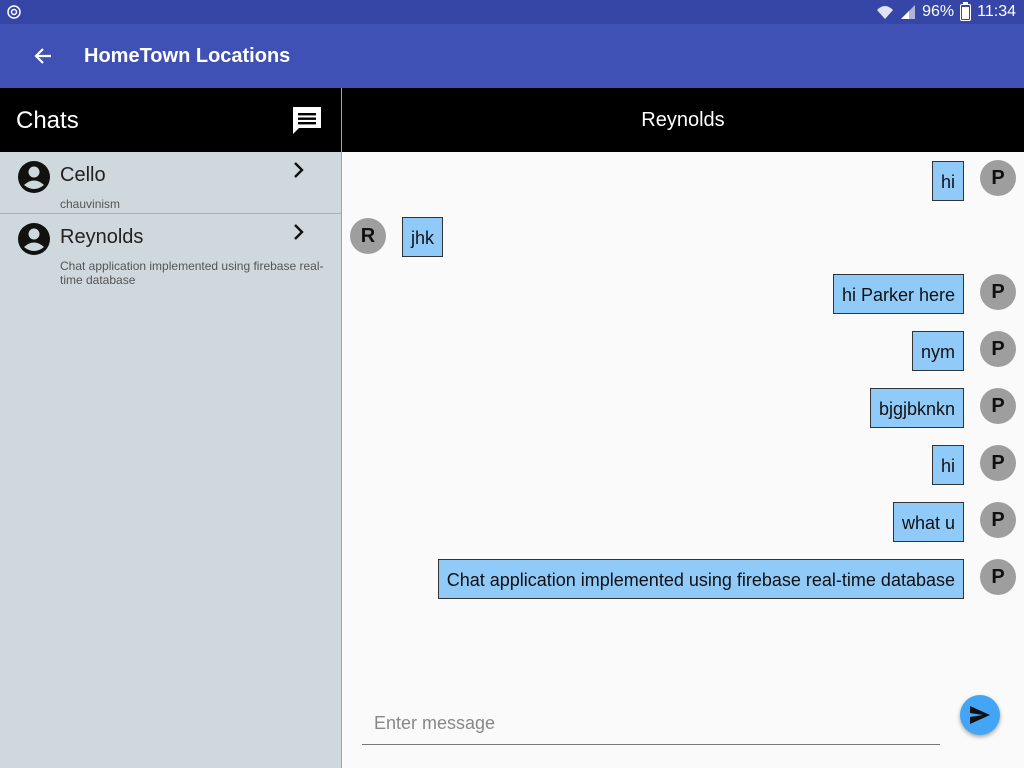 Image resolution: width=1024 pixels, height=768 pixels. I want to click on back-button, so click(44, 56).